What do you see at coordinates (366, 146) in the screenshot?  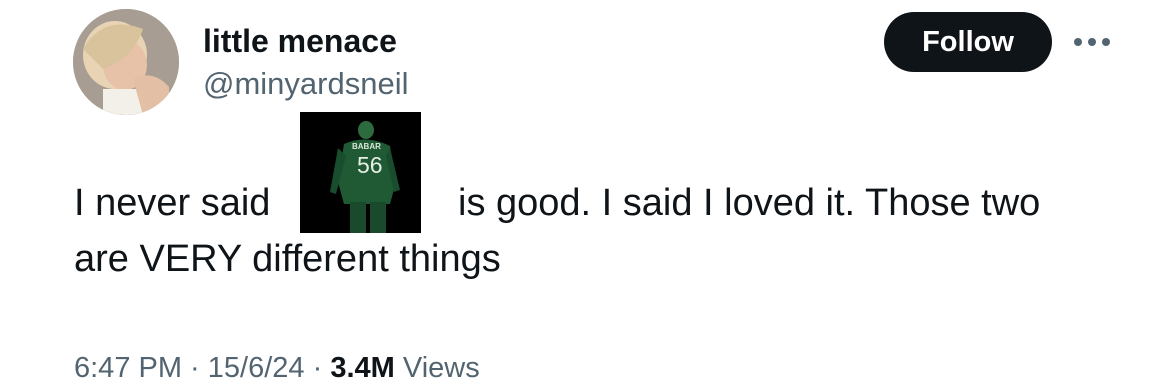 I see `jersey-name: BABAR` at bounding box center [366, 146].